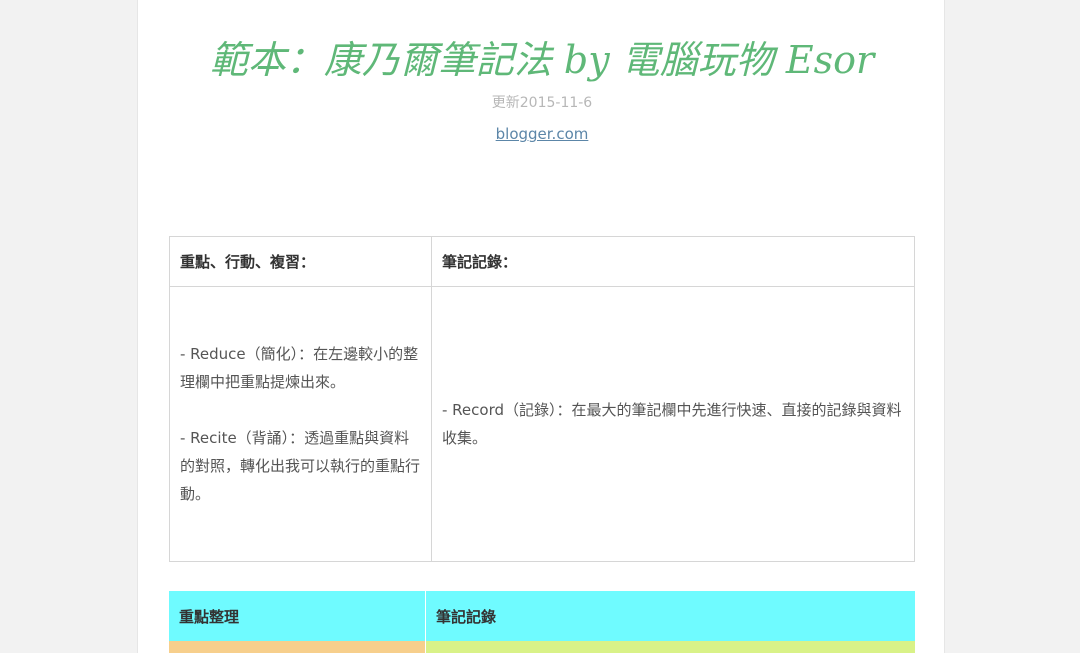 This screenshot has width=1080, height=653. Describe the element at coordinates (542, 60) in the screenshot. I see `page-title: 範本：康乃爾筆記法 by 電腦玩物 Esor` at that location.